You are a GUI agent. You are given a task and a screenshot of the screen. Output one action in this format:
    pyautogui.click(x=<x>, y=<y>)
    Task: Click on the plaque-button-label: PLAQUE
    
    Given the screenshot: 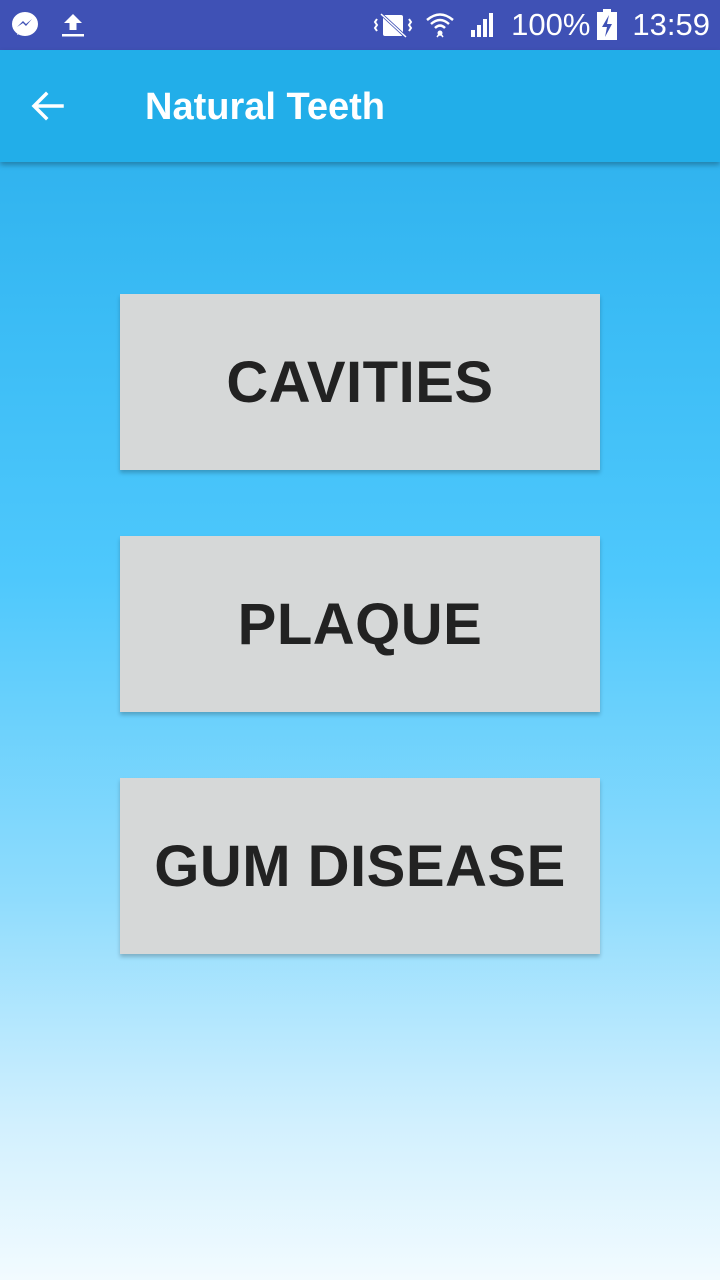 What is the action you would take?
    pyautogui.click(x=360, y=624)
    